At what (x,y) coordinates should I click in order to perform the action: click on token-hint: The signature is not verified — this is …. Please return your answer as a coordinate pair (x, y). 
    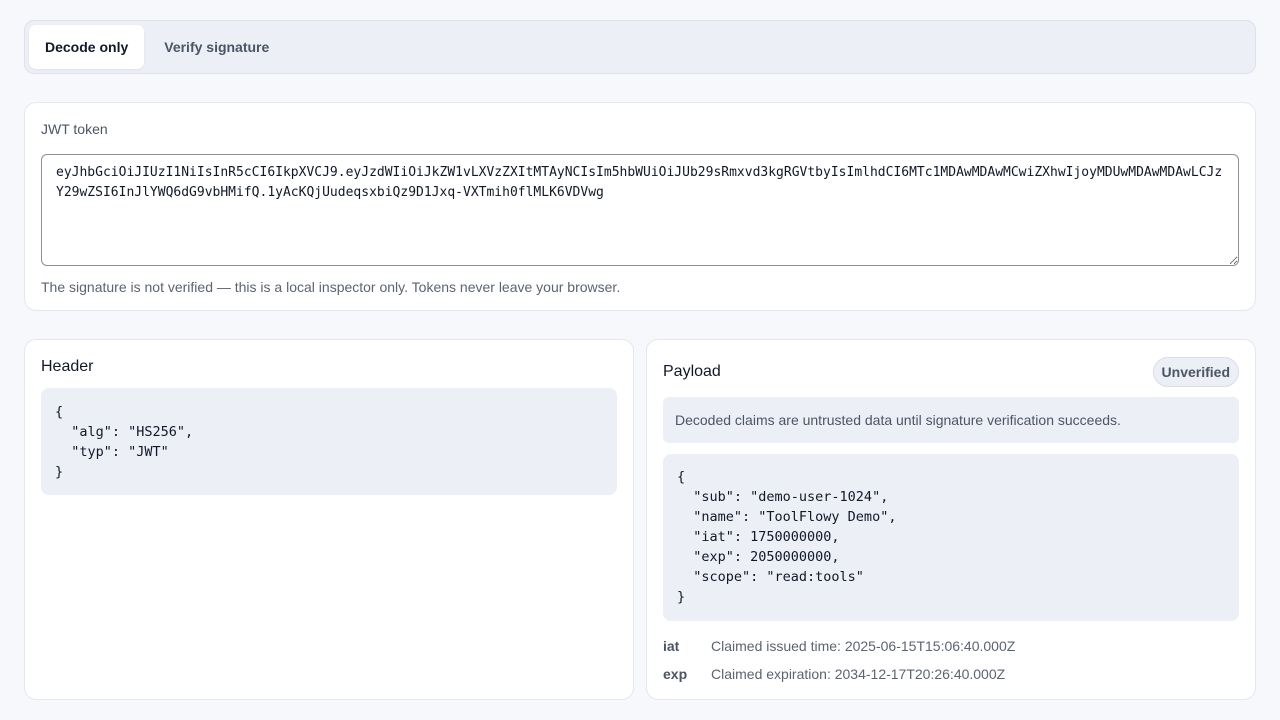
    Looking at the image, I should click on (331, 287).